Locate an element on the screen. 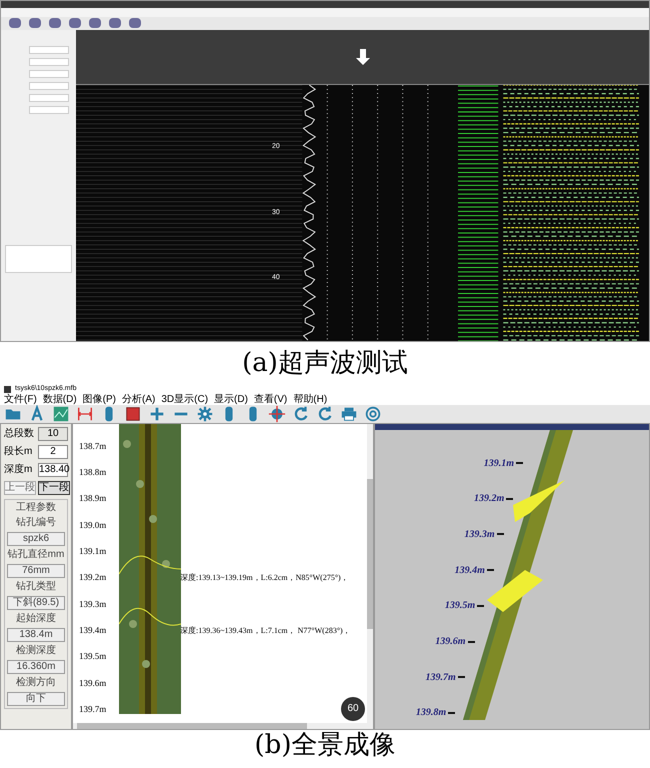 This screenshot has height=768, width=650. input-field: 10 is located at coordinates (53, 433).